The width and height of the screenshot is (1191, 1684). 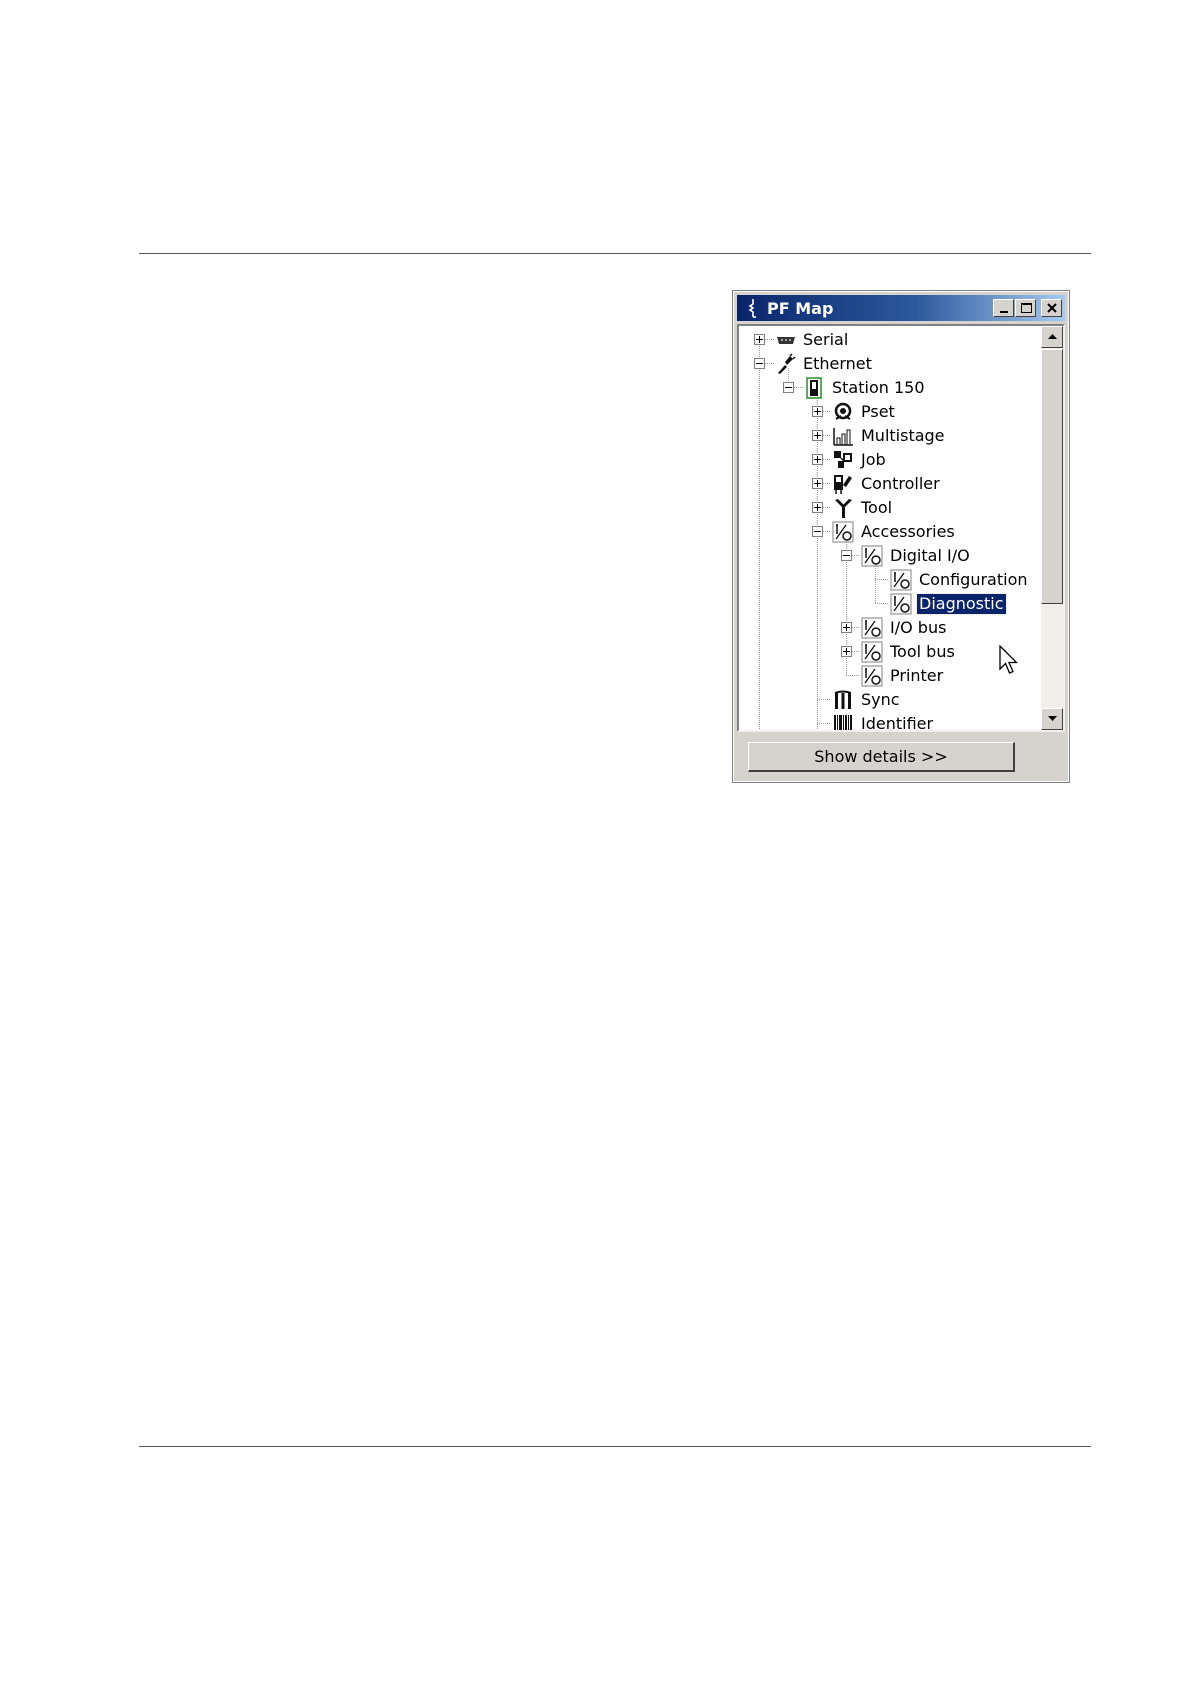 What do you see at coordinates (843, 437) in the screenshot?
I see `multistage-icon` at bounding box center [843, 437].